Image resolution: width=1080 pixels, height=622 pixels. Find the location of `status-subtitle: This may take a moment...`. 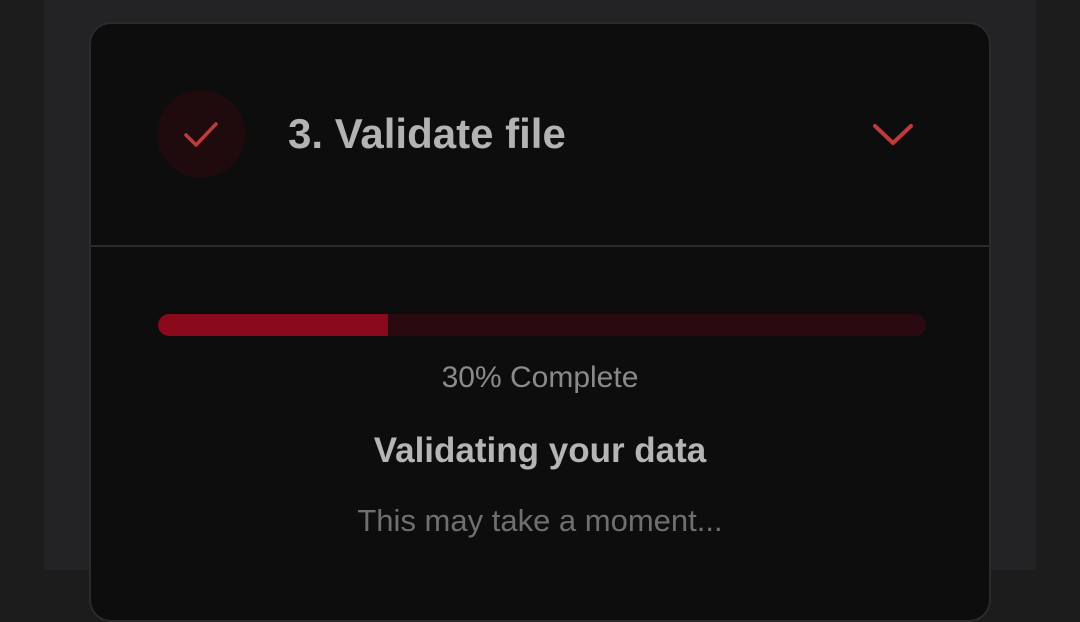

status-subtitle: This may take a moment... is located at coordinates (540, 520).